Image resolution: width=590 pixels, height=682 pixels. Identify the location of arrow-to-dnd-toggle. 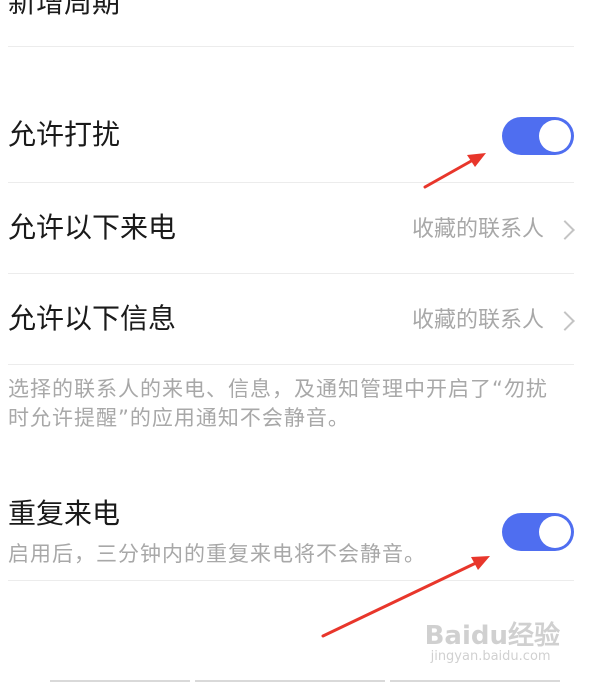
(454, 171).